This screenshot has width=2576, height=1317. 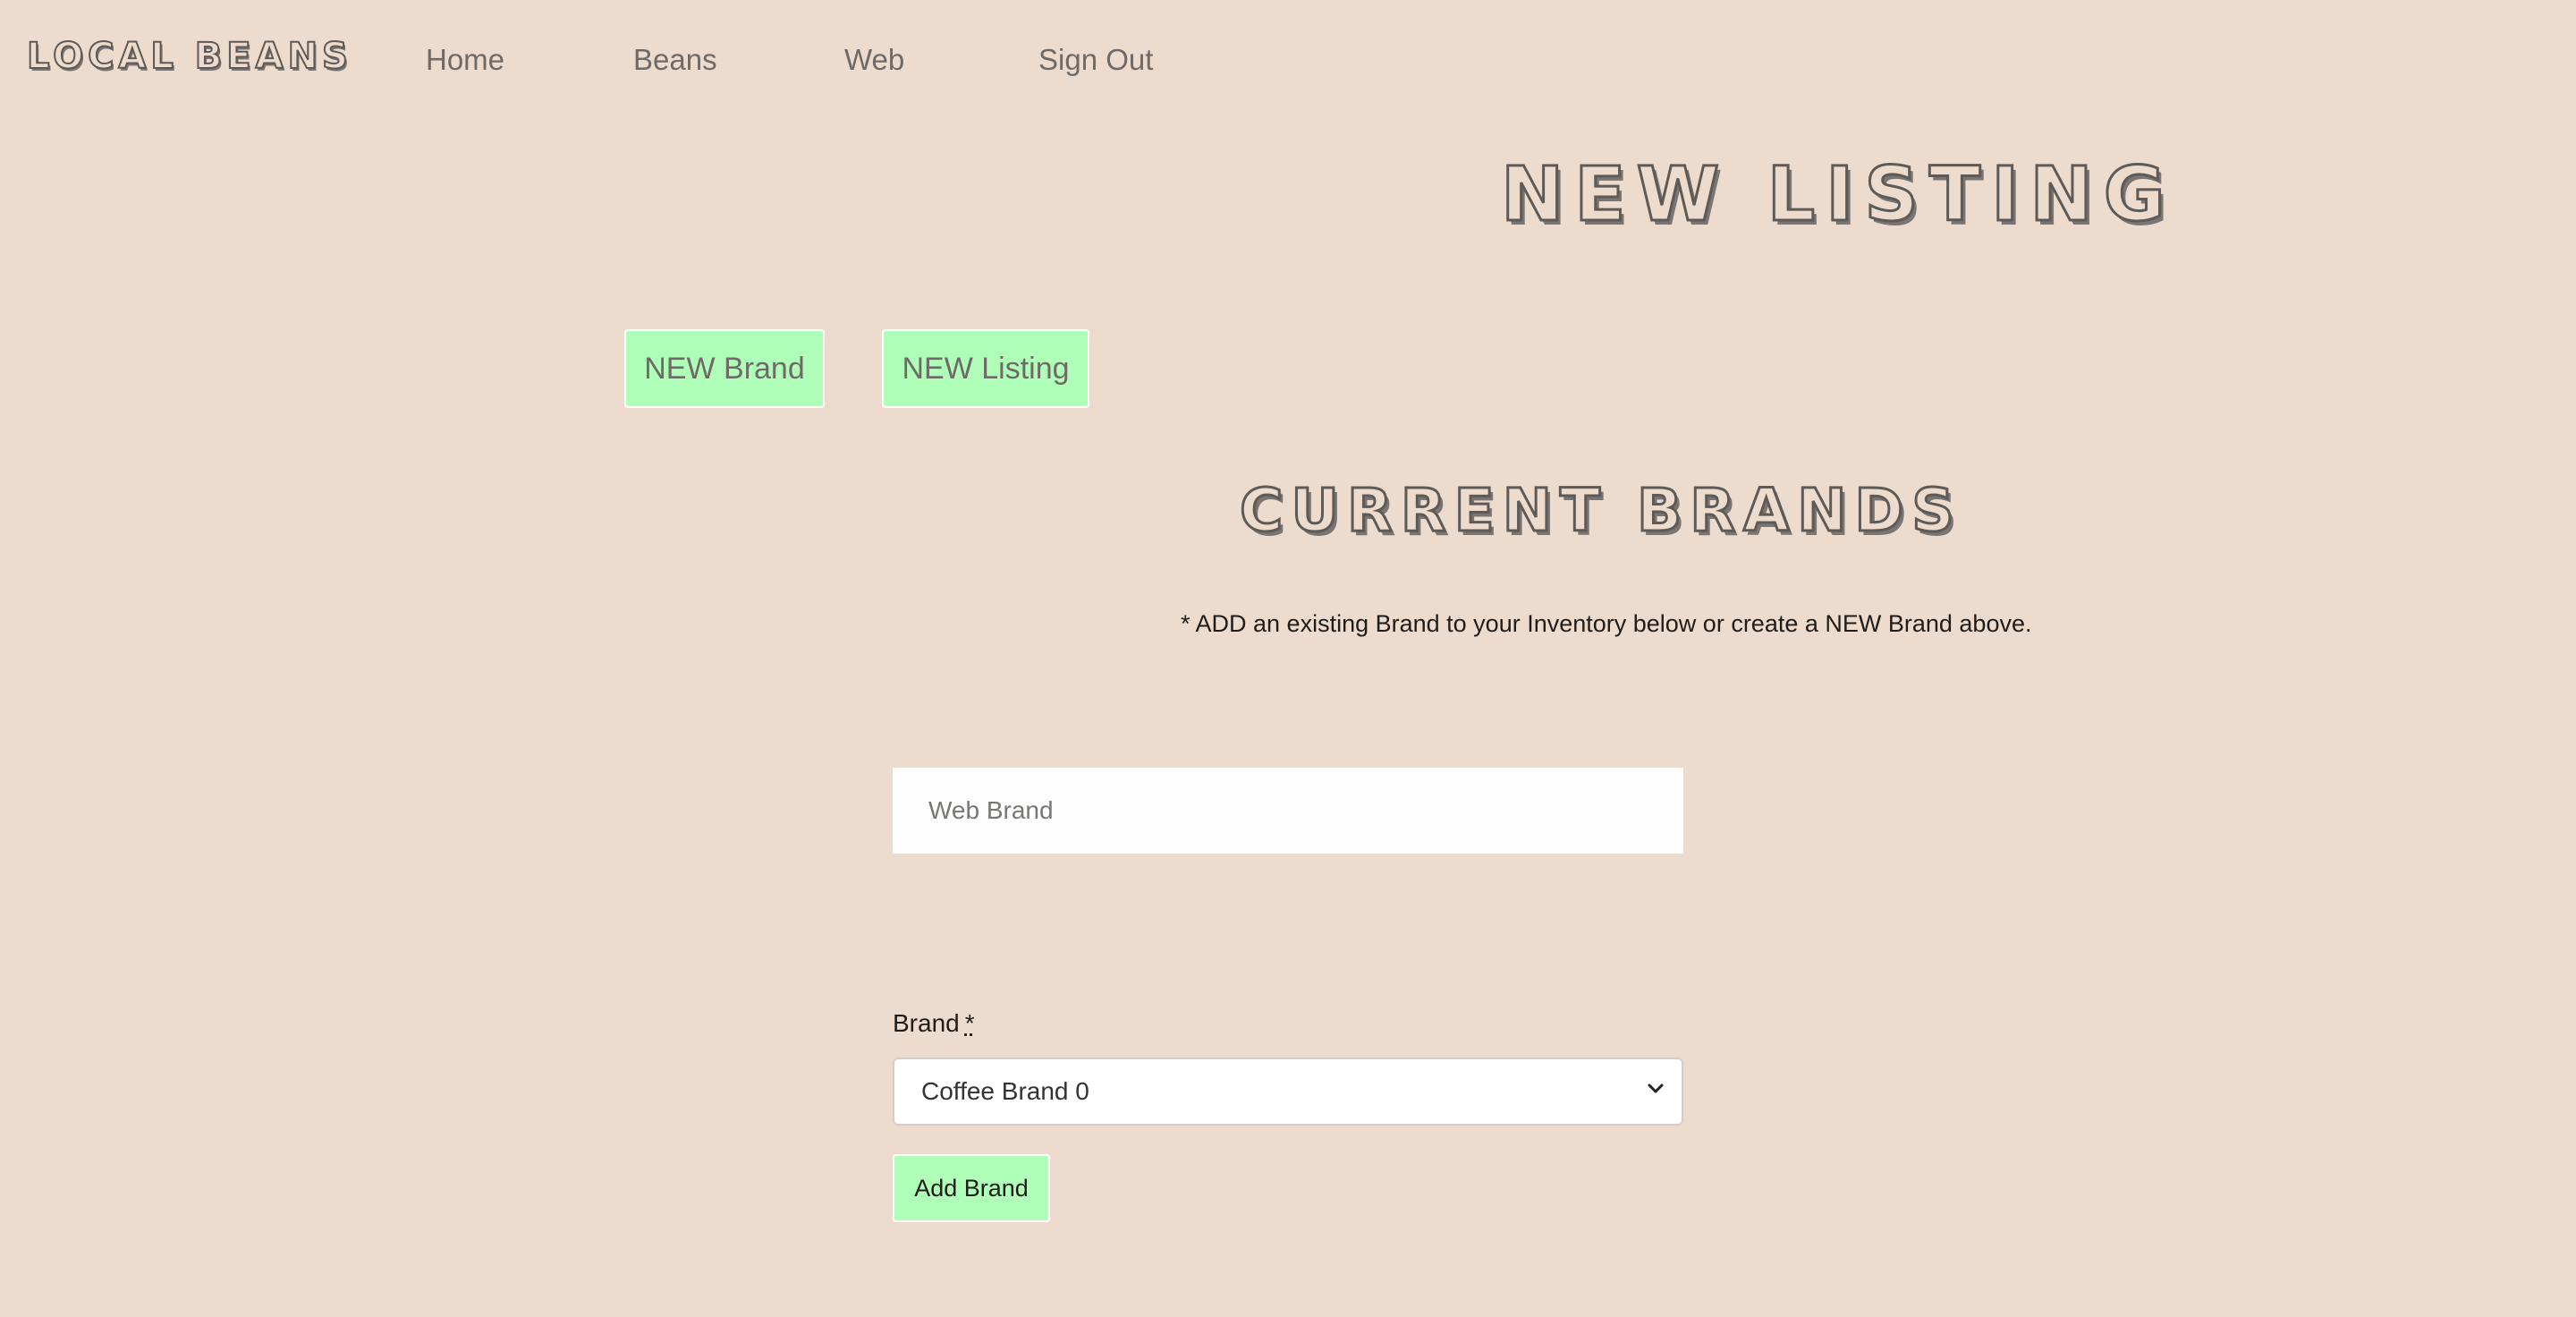 What do you see at coordinates (971, 1188) in the screenshot?
I see `add-brand-button: Add Brand` at bounding box center [971, 1188].